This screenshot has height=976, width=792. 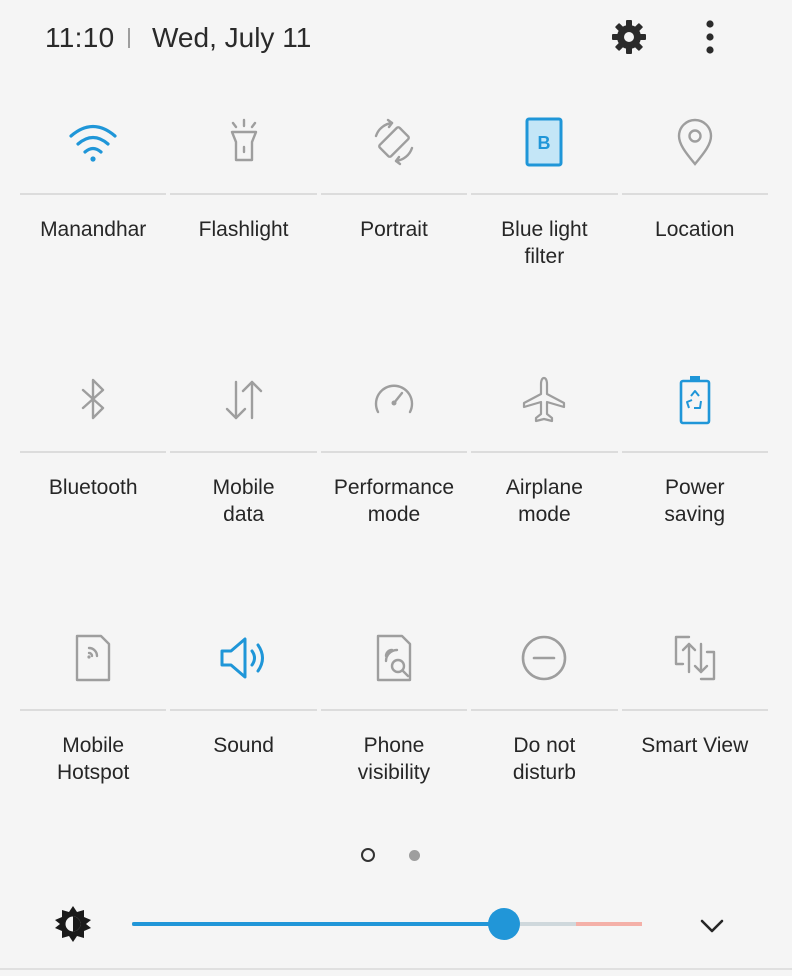 I want to click on airplane-icon, so click(x=544, y=399).